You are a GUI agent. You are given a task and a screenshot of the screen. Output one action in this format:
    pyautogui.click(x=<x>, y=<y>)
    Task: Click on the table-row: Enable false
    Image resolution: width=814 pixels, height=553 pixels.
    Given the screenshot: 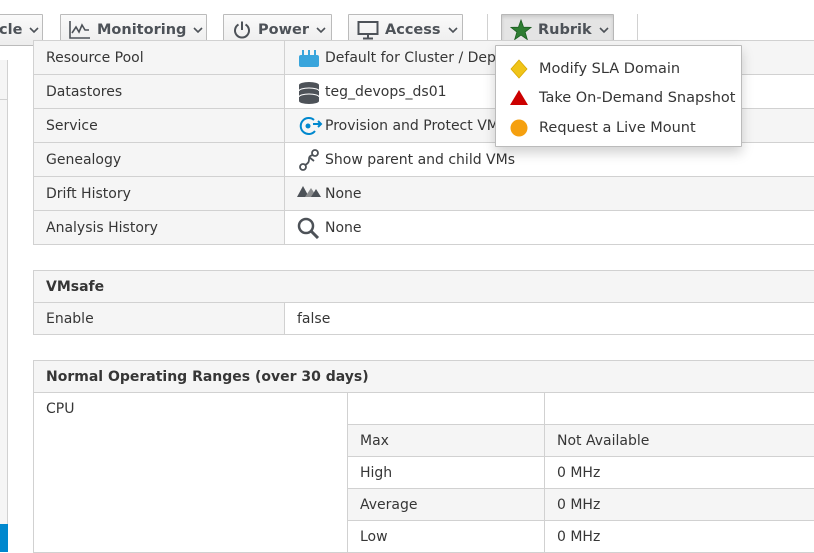 What is the action you would take?
    pyautogui.click(x=424, y=319)
    